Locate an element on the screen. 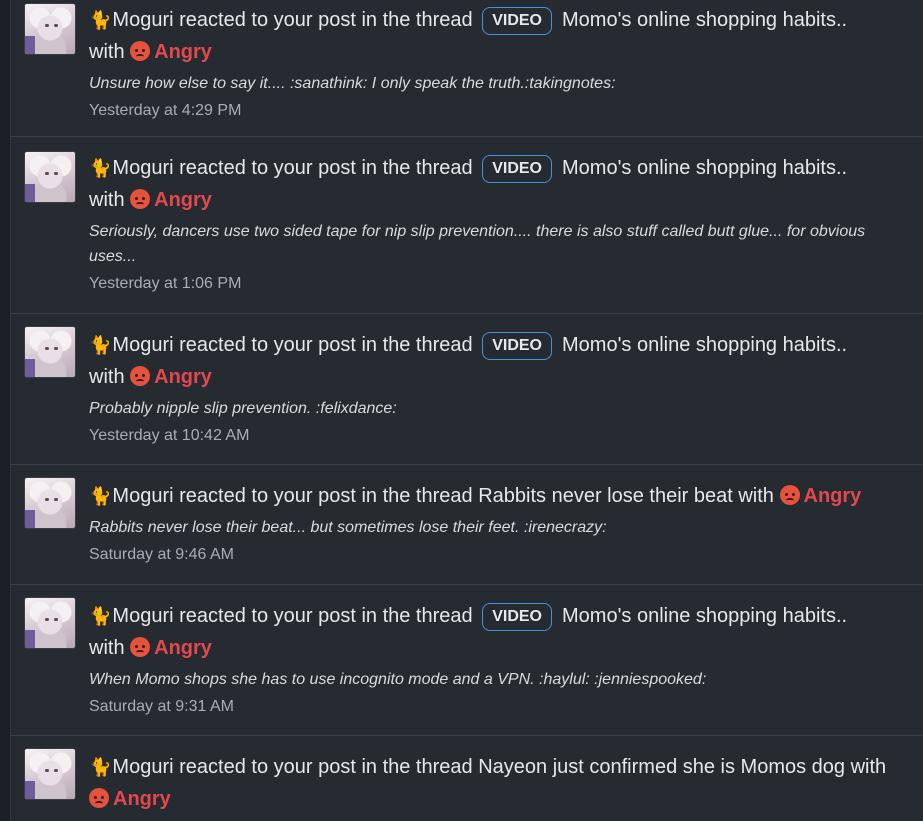  timestamp: Yesterday at 4:29 PM is located at coordinates (499, 111).